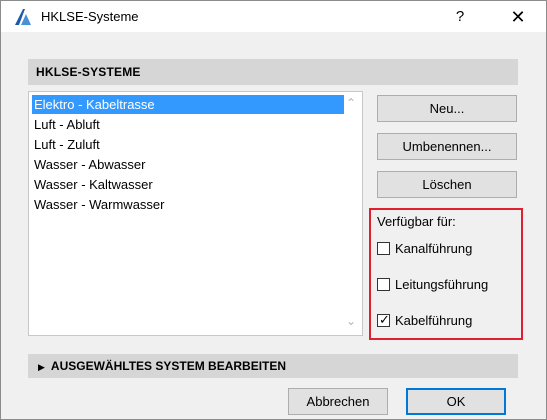  Describe the element at coordinates (433, 248) in the screenshot. I see `checkbox-label: Kanalführung` at that location.